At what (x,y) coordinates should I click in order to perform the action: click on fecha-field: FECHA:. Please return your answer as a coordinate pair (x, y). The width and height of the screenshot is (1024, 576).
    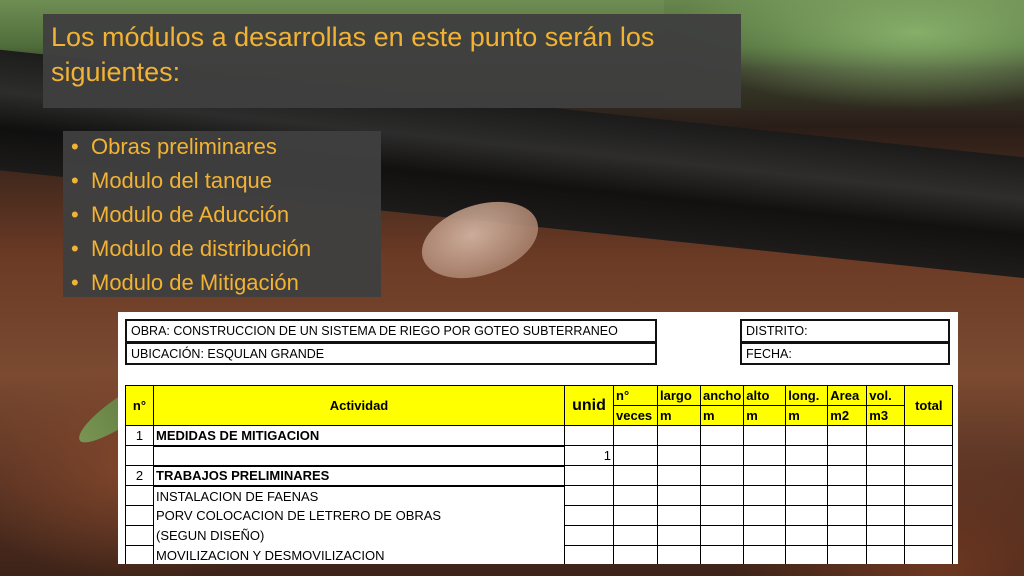
    Looking at the image, I should click on (845, 353).